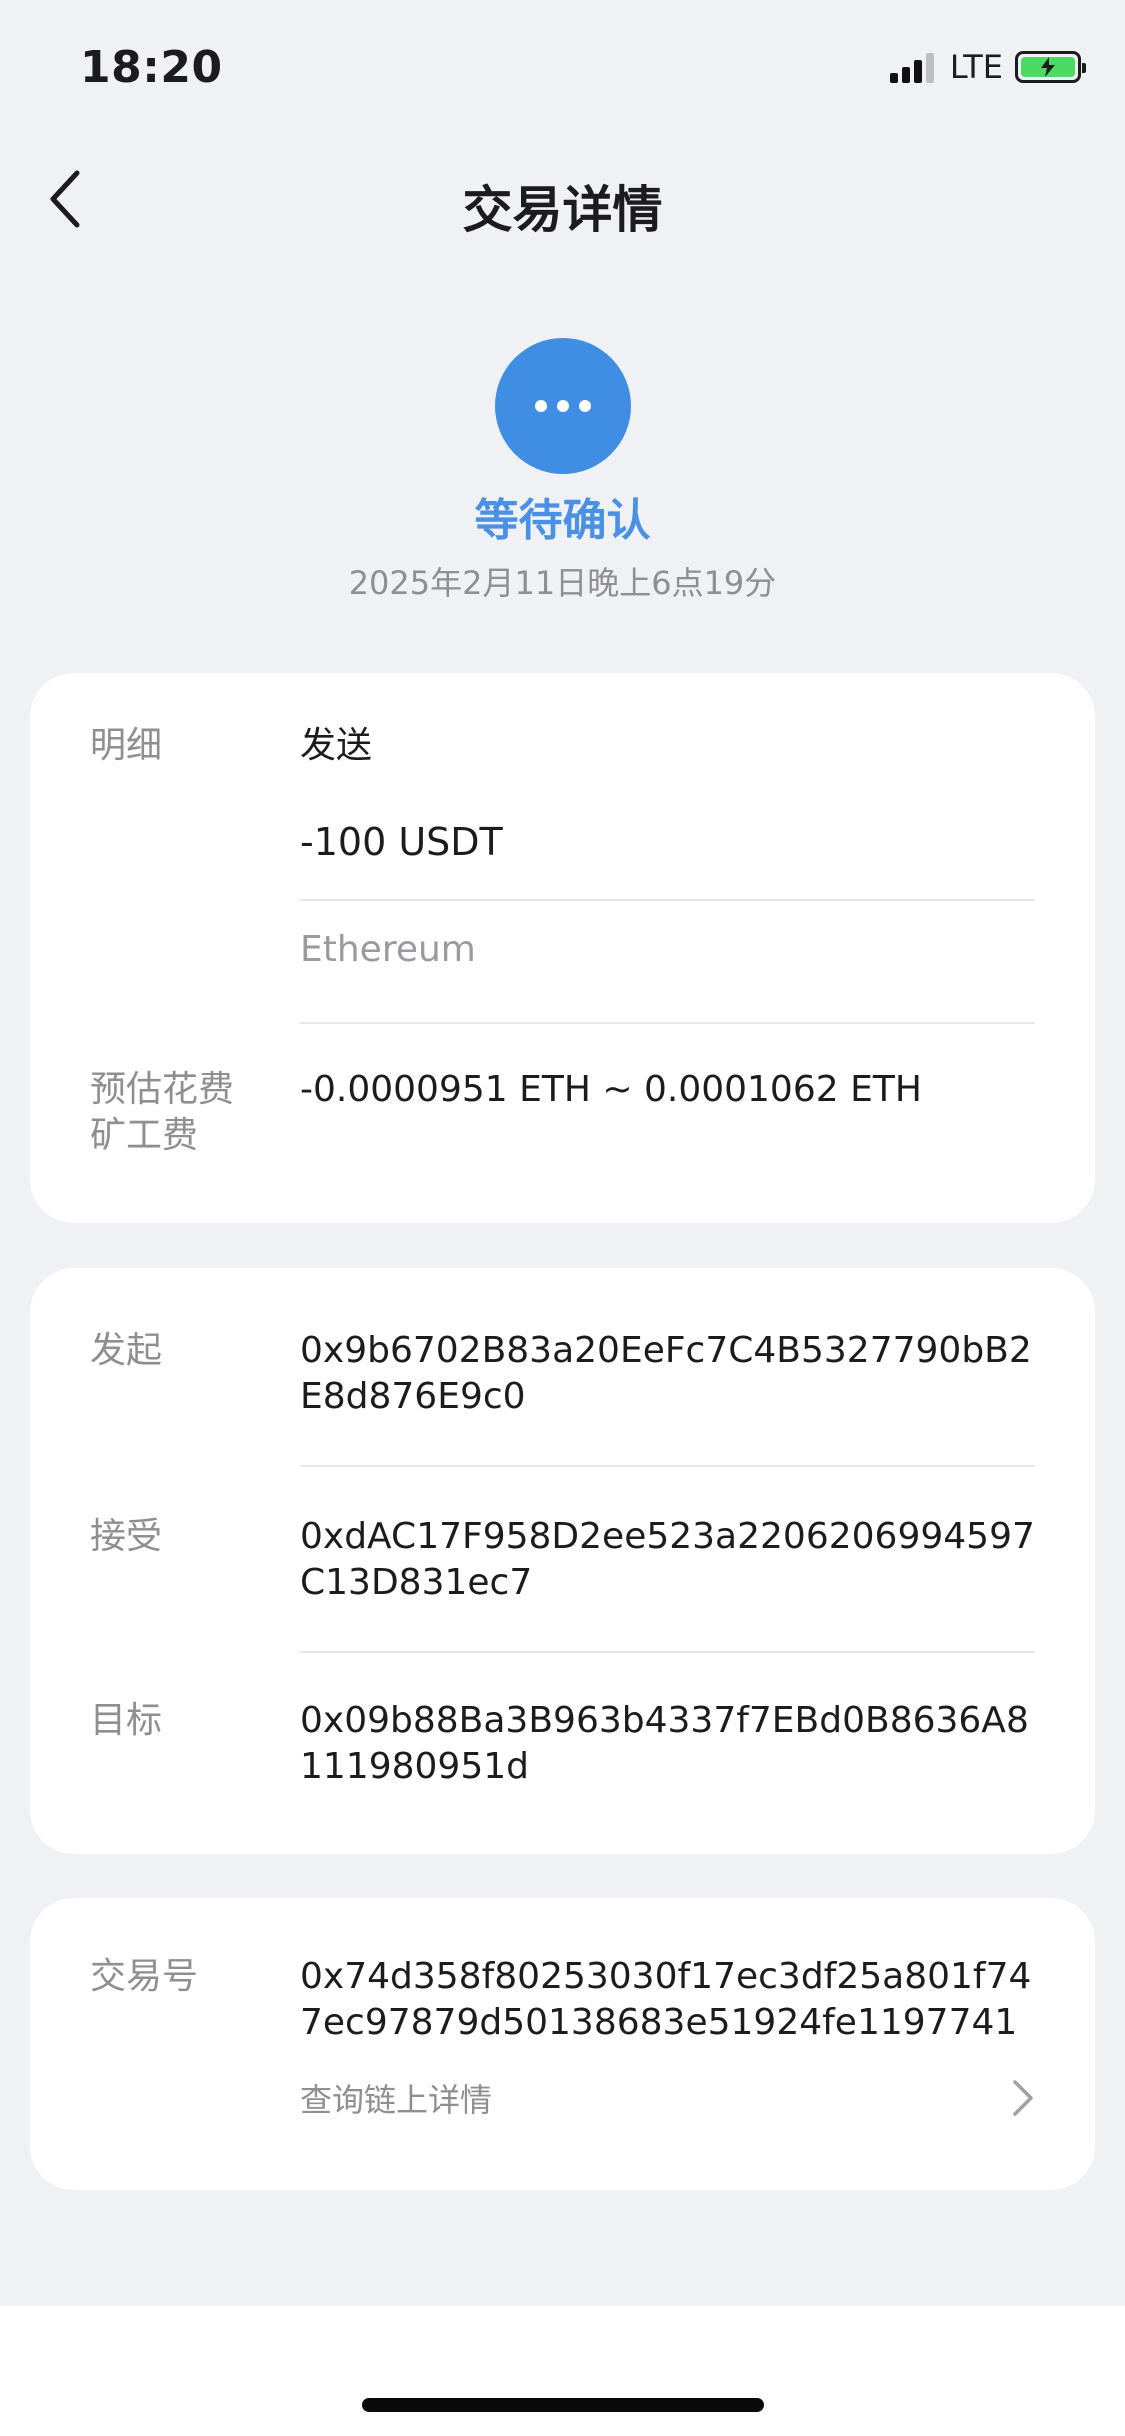  Describe the element at coordinates (144, 1976) in the screenshot. I see `tx-hash-label: 交易号` at that location.